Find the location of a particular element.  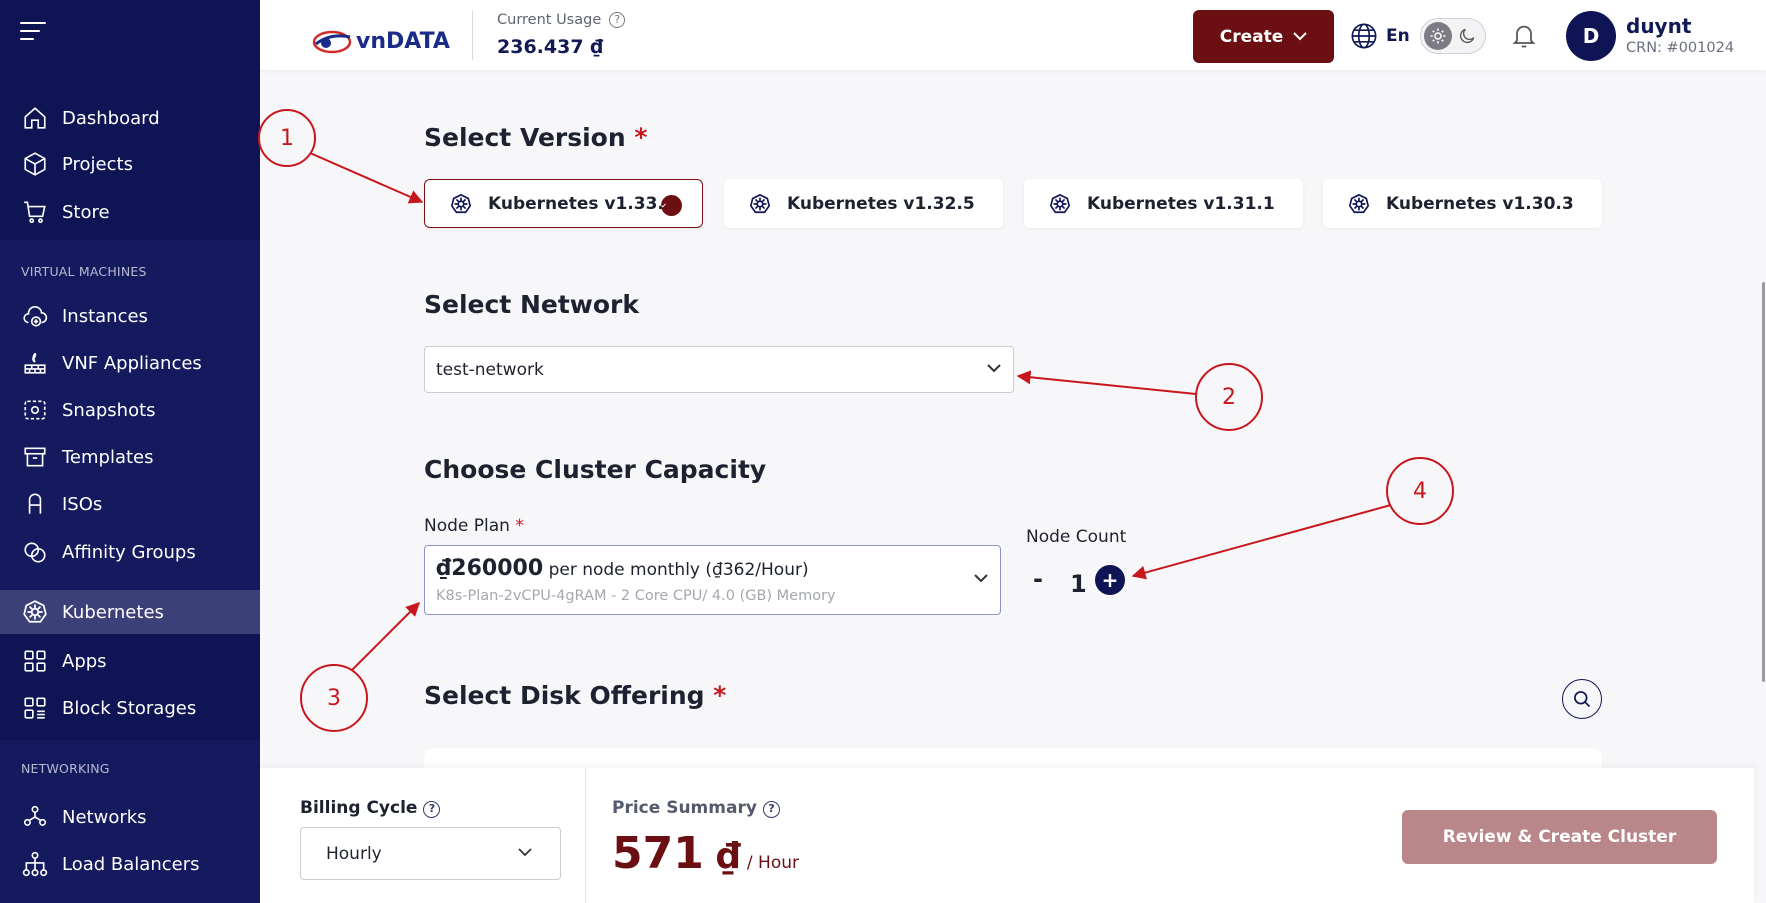

language-switcher: En is located at coordinates (1380, 36).